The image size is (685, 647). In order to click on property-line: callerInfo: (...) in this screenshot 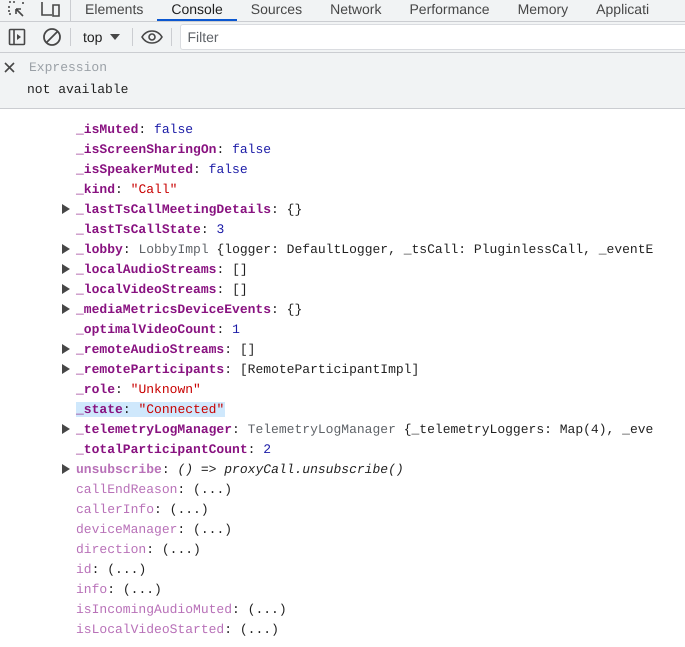, I will do `click(143, 509)`.